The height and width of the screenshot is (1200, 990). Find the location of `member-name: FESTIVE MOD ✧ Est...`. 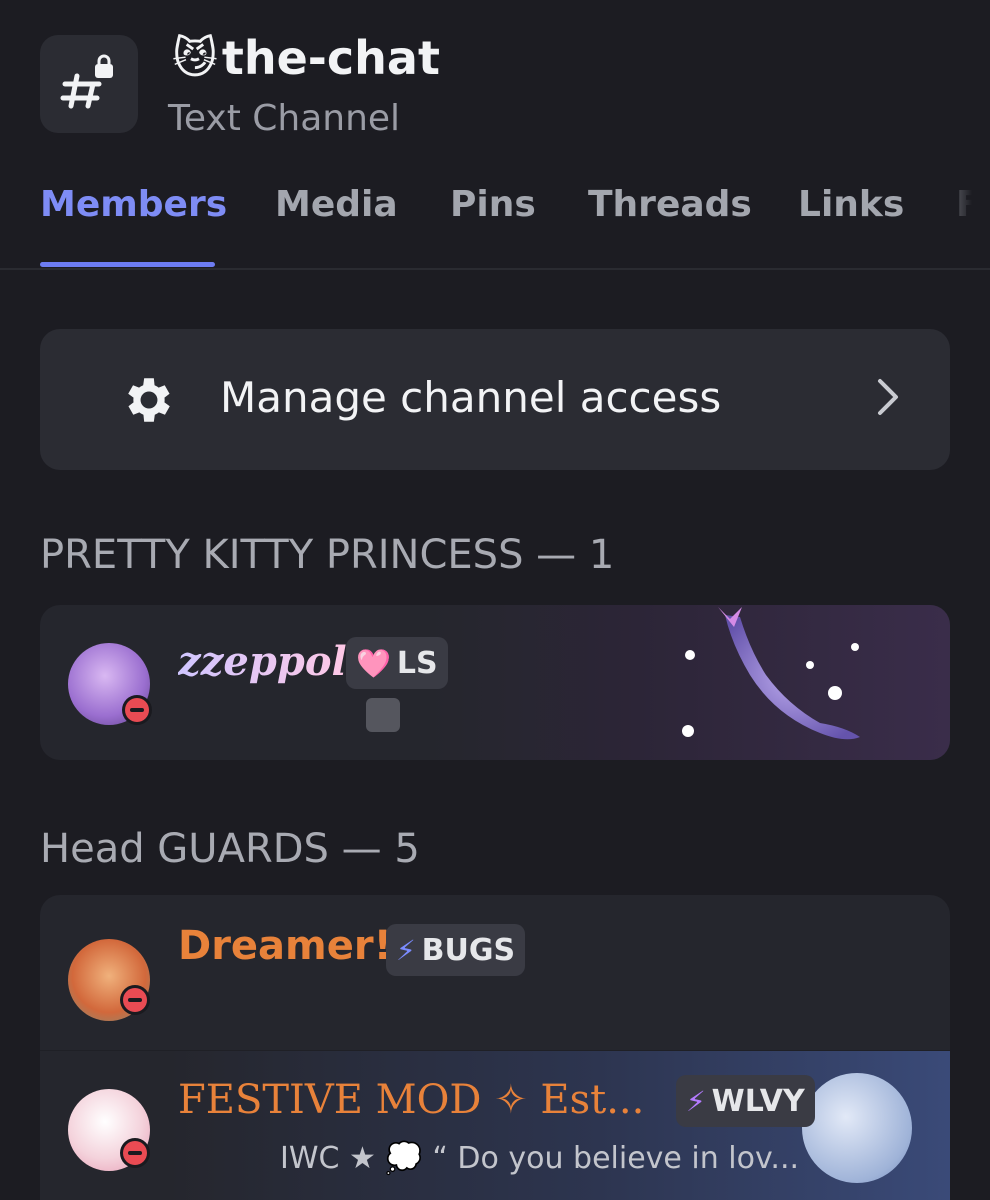

member-name: FESTIVE MOD ✧ Est... is located at coordinates (411, 1100).